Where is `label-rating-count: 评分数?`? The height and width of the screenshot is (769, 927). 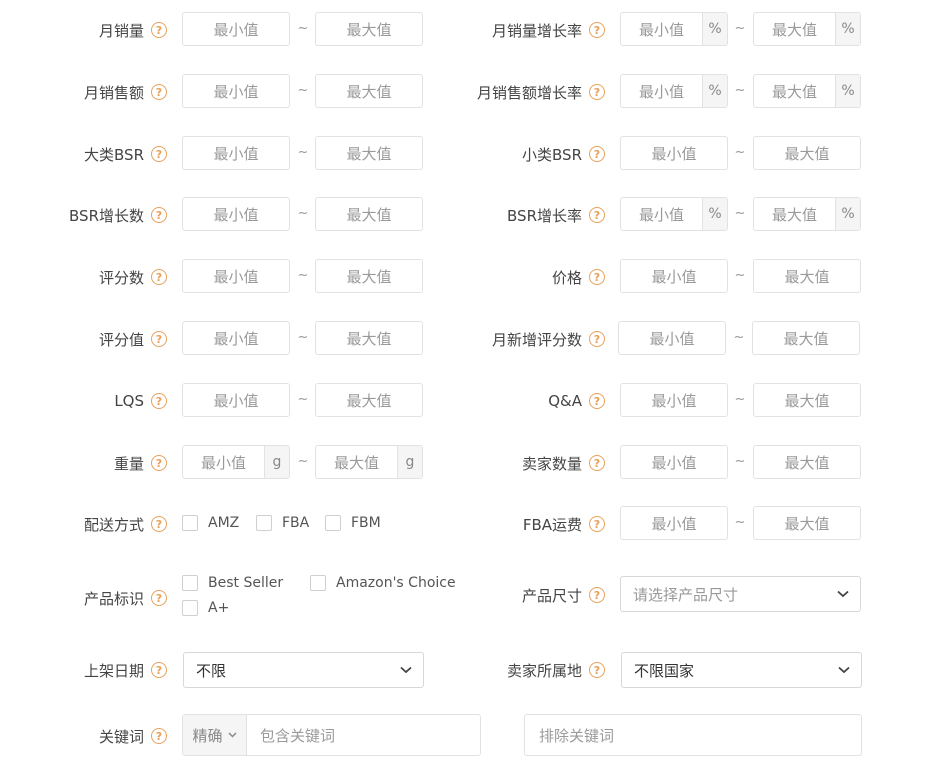
label-rating-count: 评分数? is located at coordinates (83, 277).